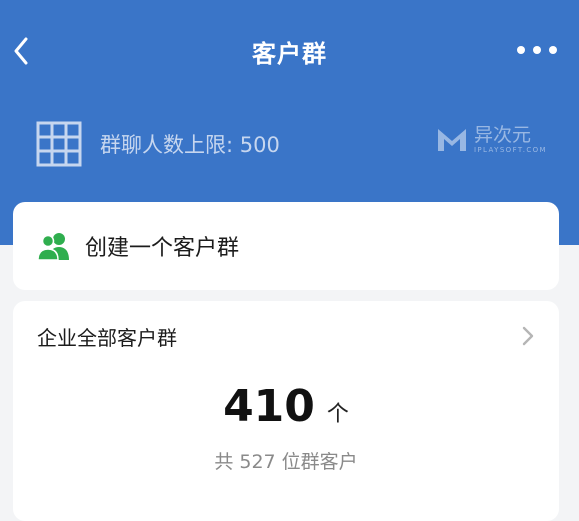  Describe the element at coordinates (286, 336) in the screenshot. I see `all-groups-header: 企业全部客户群` at that location.